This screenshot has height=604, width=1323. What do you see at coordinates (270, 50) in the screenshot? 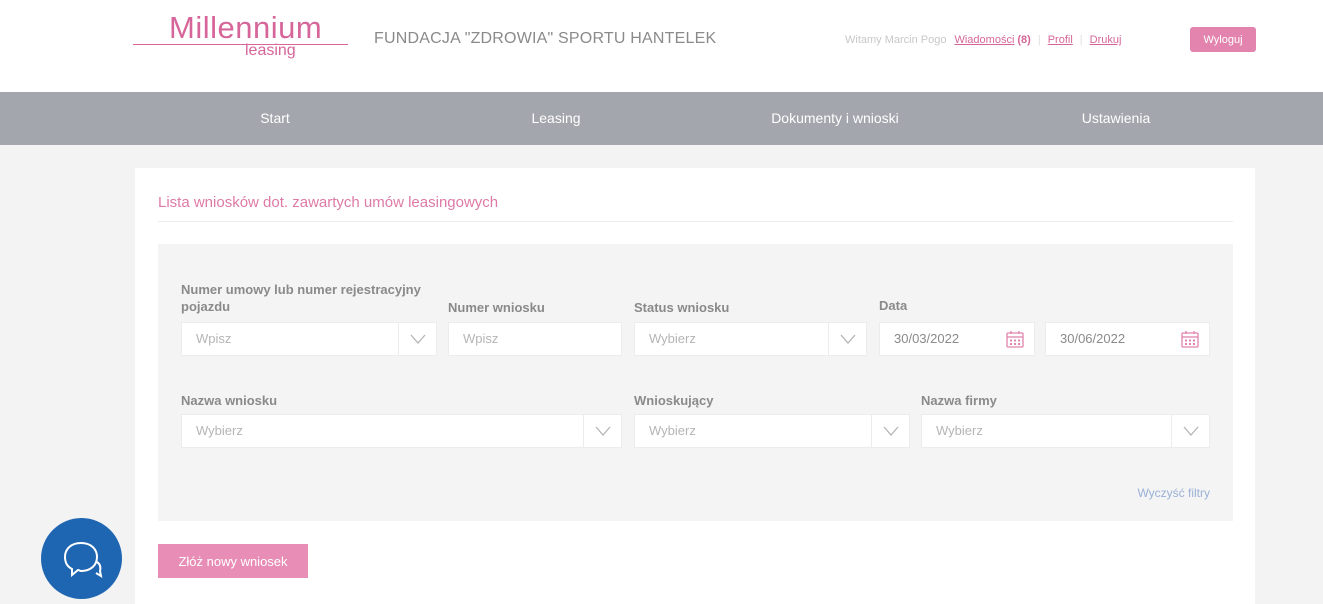
I see `logo-sub-text: leasing` at bounding box center [270, 50].